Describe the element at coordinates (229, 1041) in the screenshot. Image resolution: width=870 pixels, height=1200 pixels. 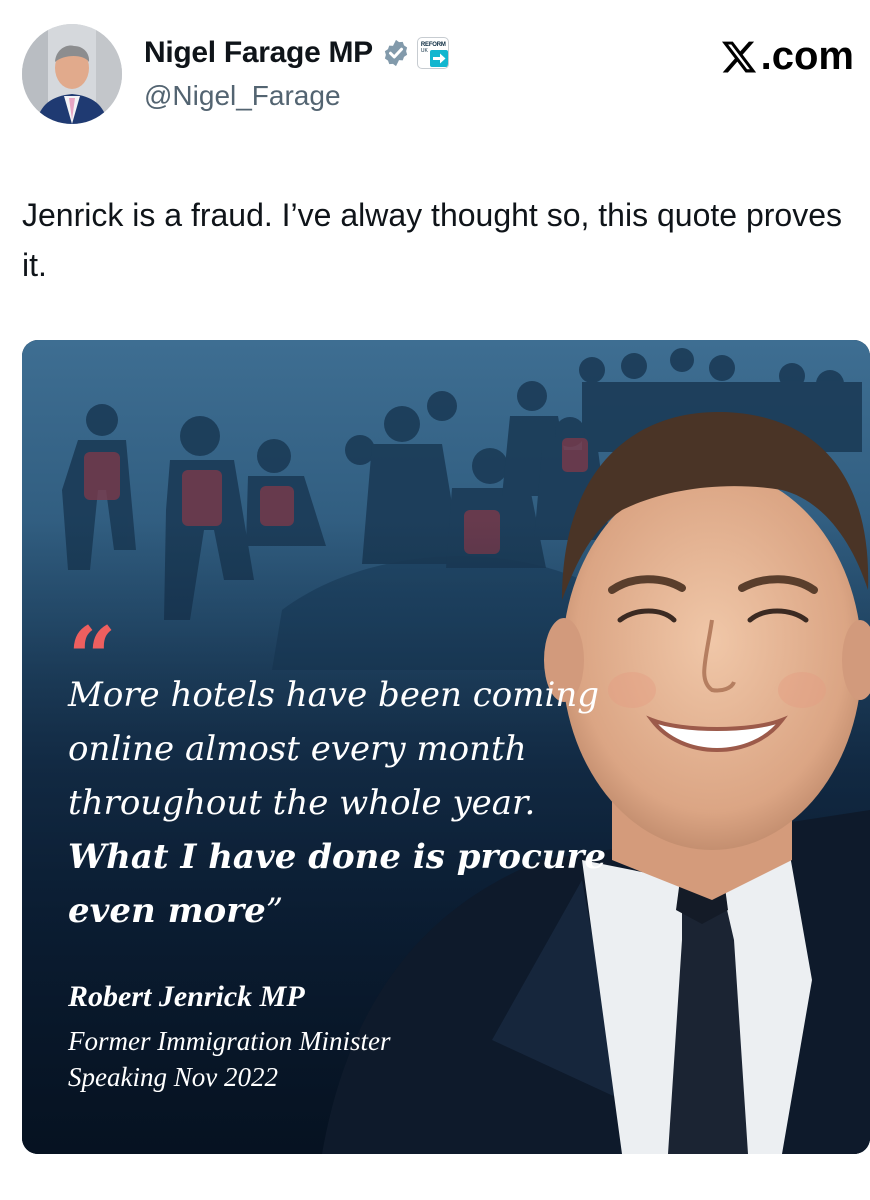
I see `attribution-role: Former Immigration Minister` at that location.